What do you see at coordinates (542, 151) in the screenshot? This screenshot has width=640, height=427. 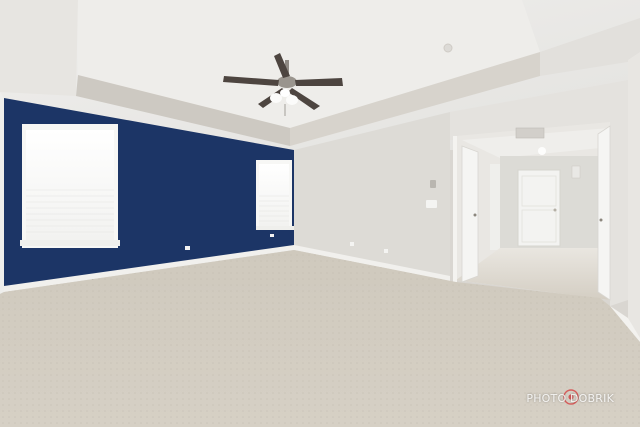 I see `hallway-light` at bounding box center [542, 151].